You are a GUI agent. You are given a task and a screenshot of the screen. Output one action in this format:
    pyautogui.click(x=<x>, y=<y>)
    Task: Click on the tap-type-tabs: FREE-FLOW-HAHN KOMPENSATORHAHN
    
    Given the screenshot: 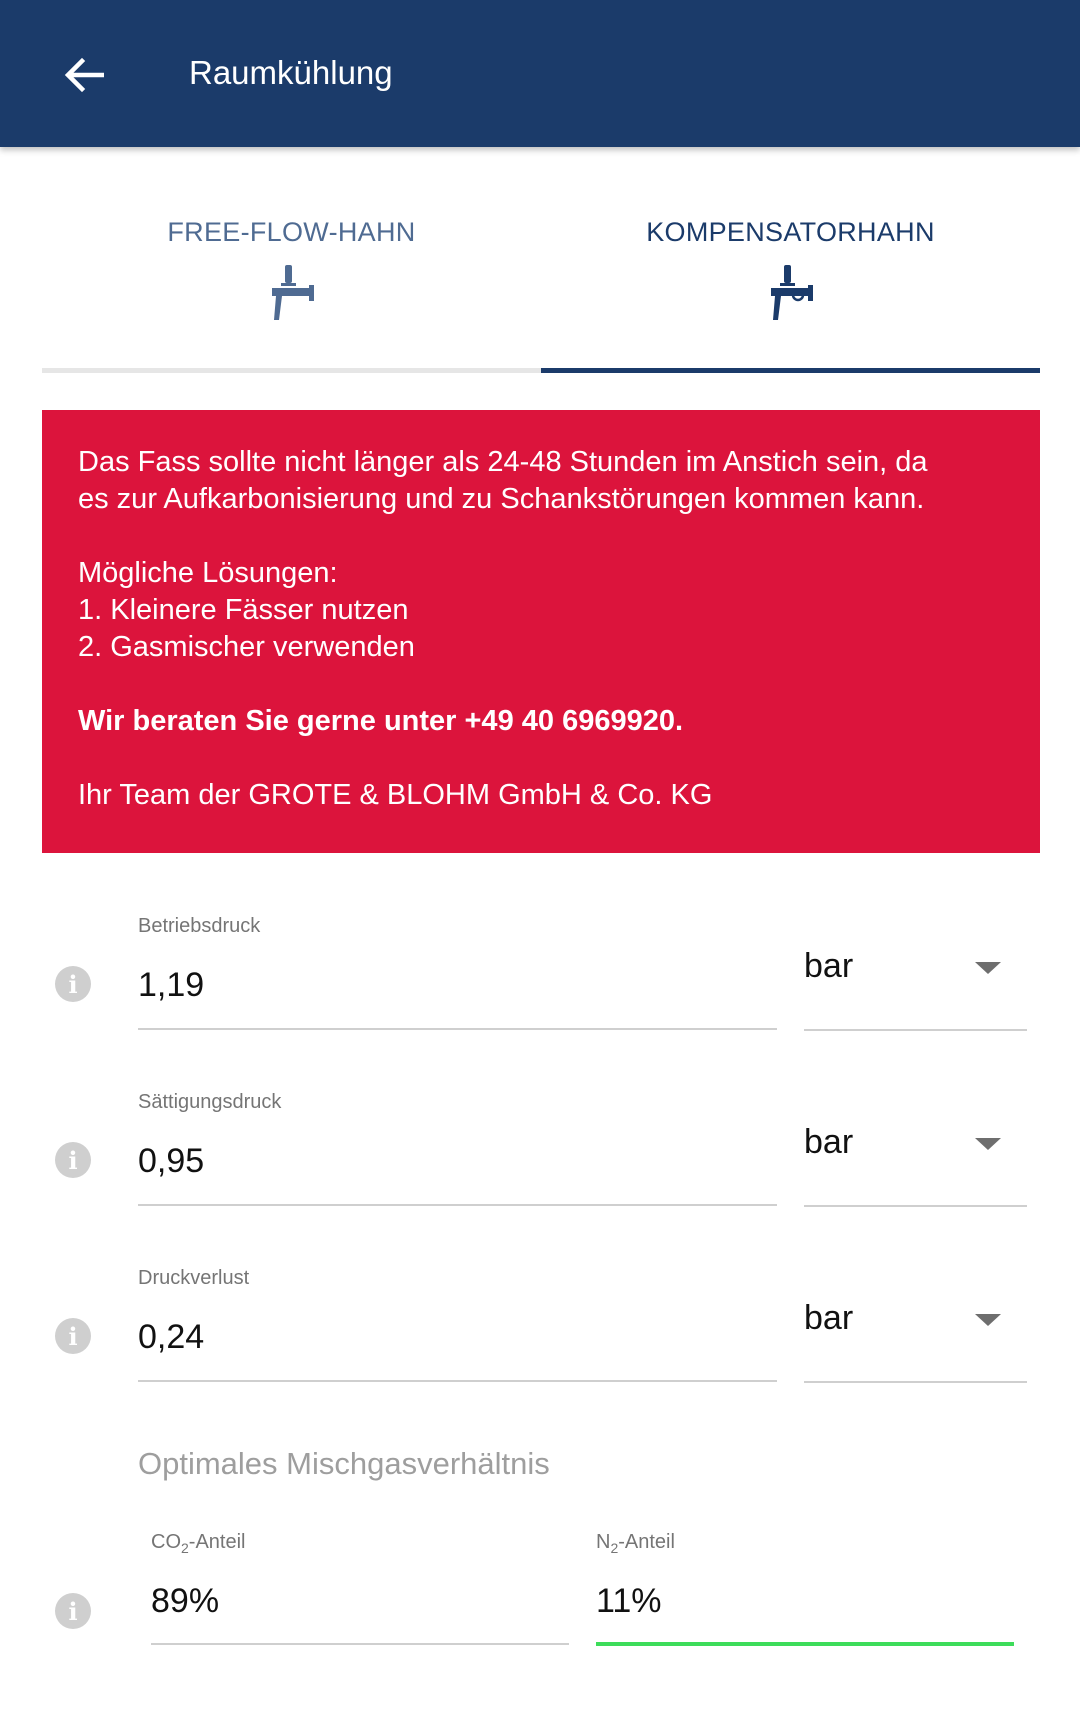 What is the action you would take?
    pyautogui.click(x=541, y=284)
    